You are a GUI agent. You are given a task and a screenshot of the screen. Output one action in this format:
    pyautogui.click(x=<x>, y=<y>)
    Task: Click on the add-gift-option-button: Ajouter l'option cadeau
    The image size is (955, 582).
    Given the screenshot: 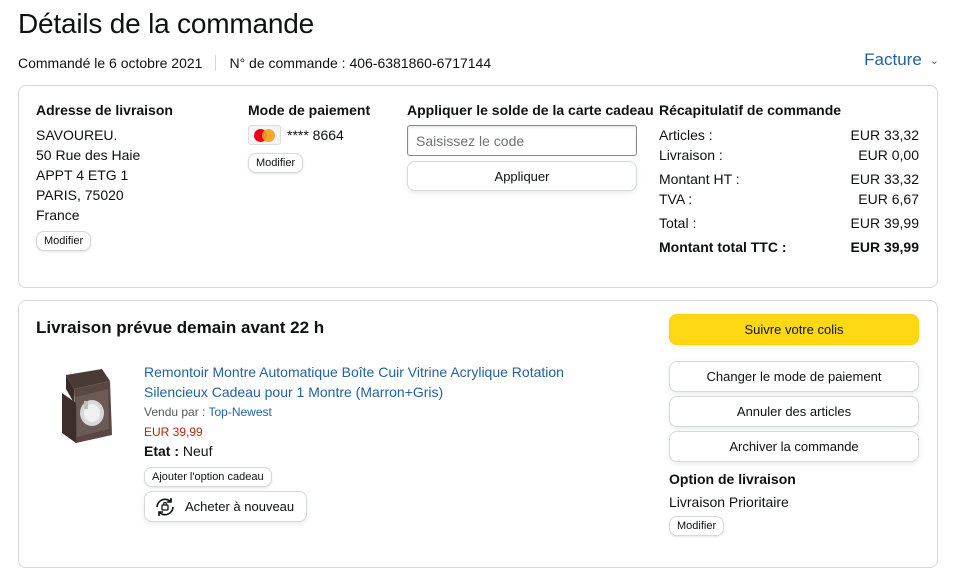 What is the action you would take?
    pyautogui.click(x=208, y=477)
    